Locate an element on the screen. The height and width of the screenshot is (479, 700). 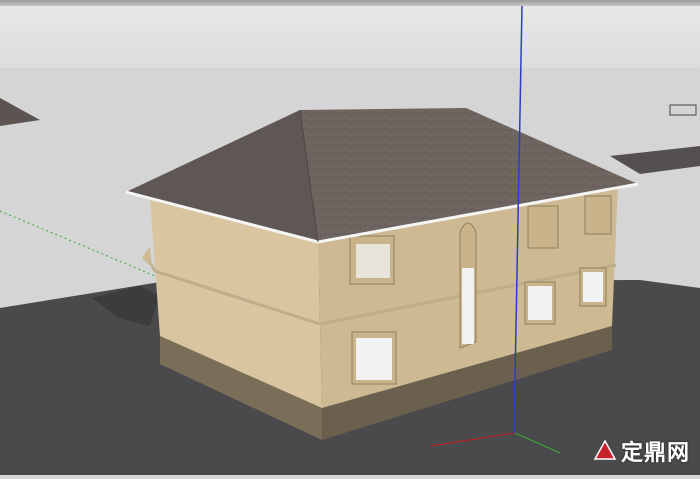
window-lower-left-glass is located at coordinates (374, 359).